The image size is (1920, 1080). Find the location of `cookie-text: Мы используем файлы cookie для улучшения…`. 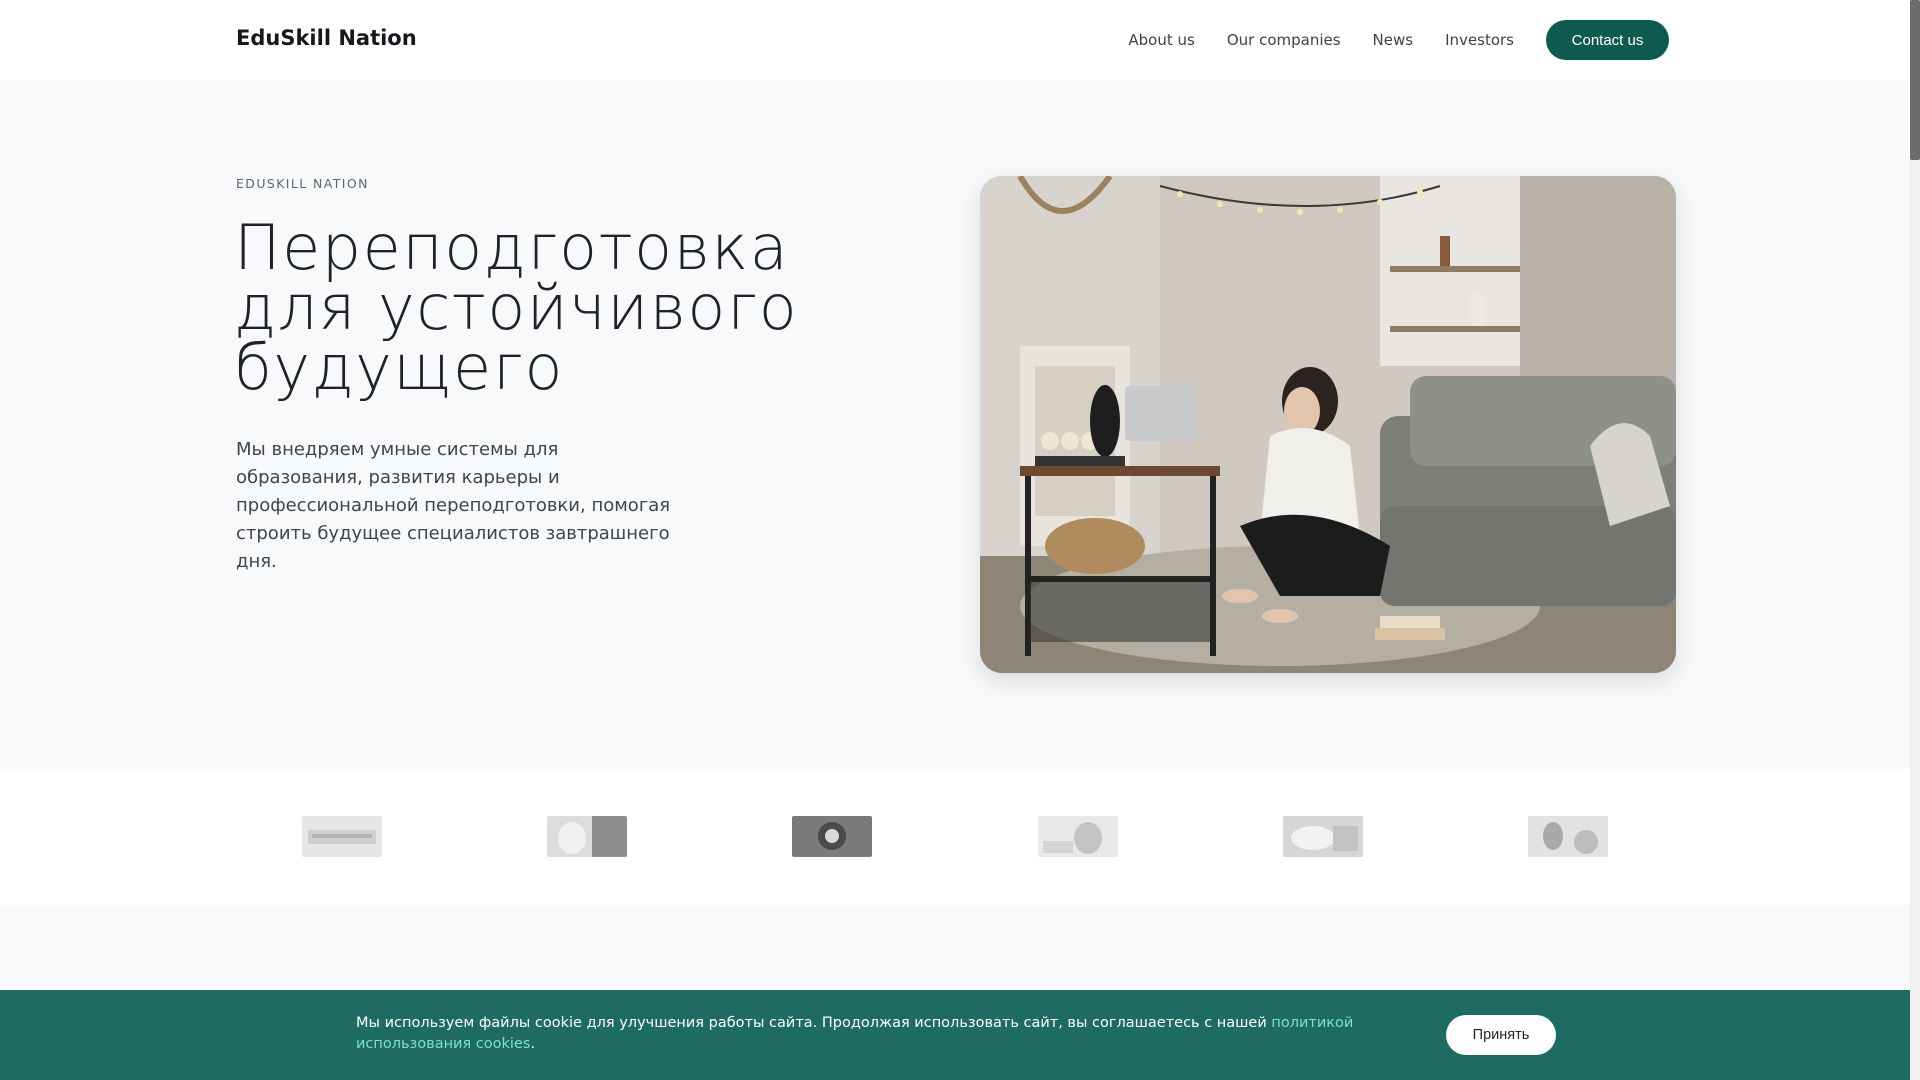

cookie-text: Мы используем файлы cookie для улучшения… is located at coordinates (814, 1023).